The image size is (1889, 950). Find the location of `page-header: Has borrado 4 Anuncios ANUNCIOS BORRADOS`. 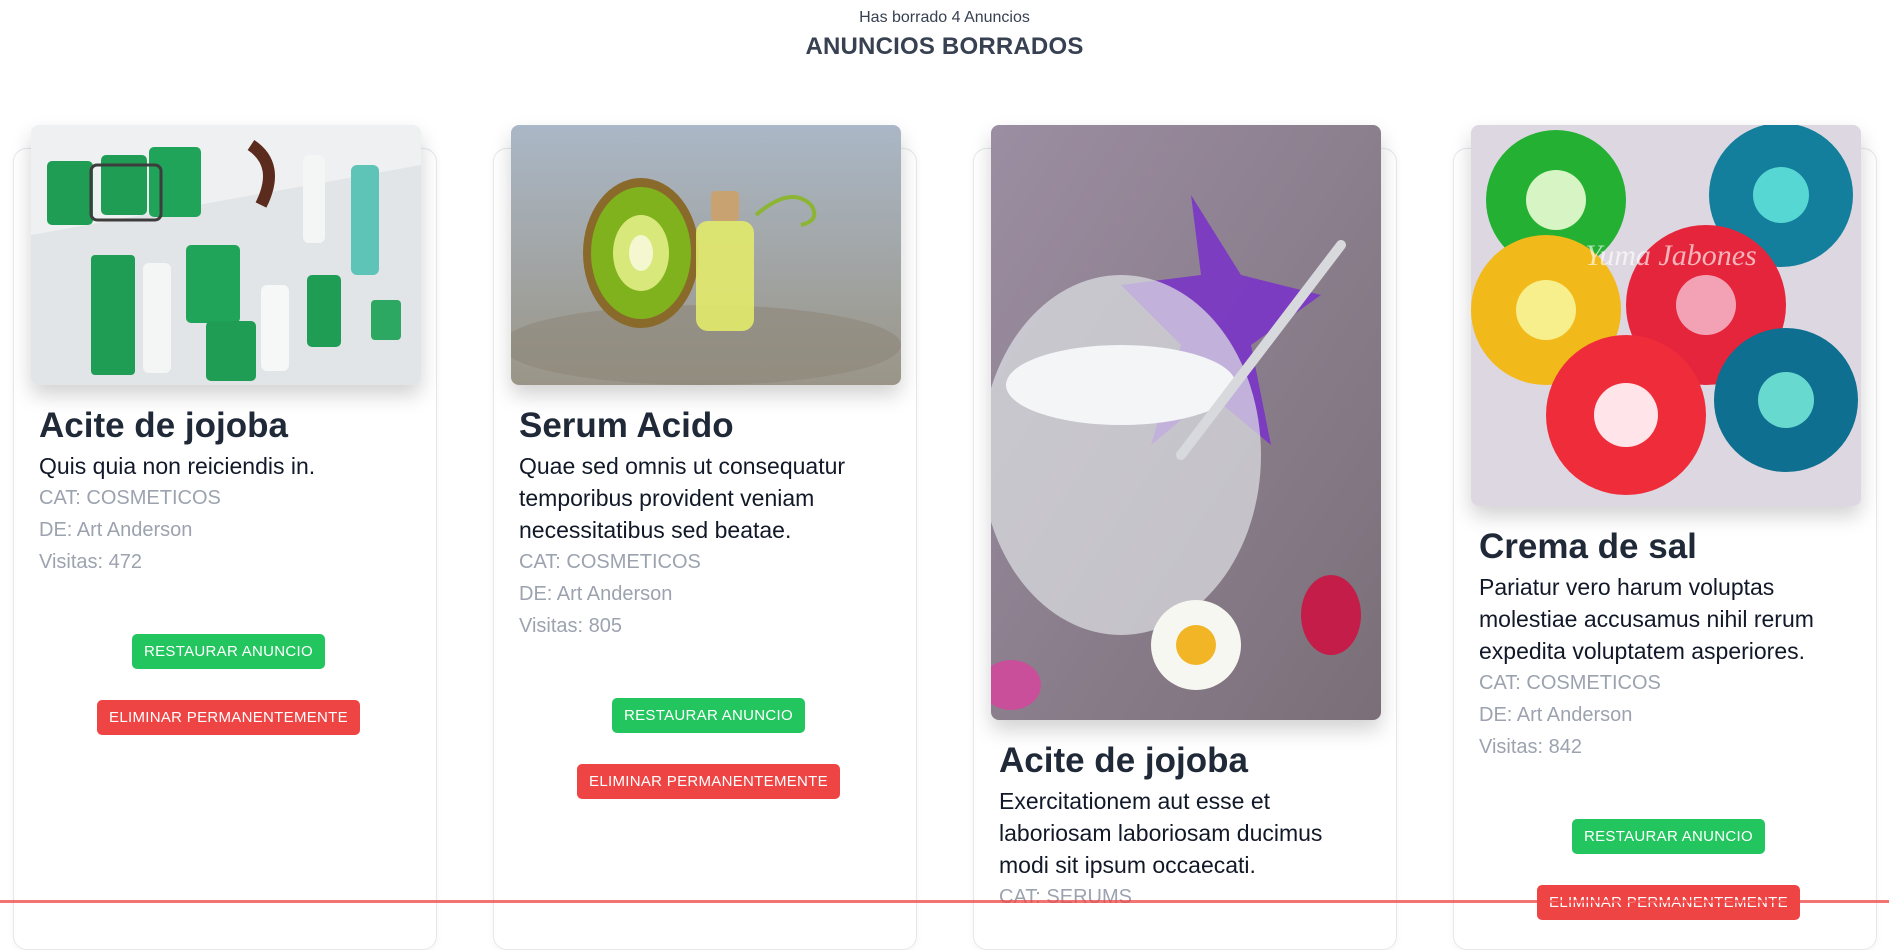

page-header: Has borrado 4 Anuncios ANUNCIOS BORRADOS is located at coordinates (944, 30).